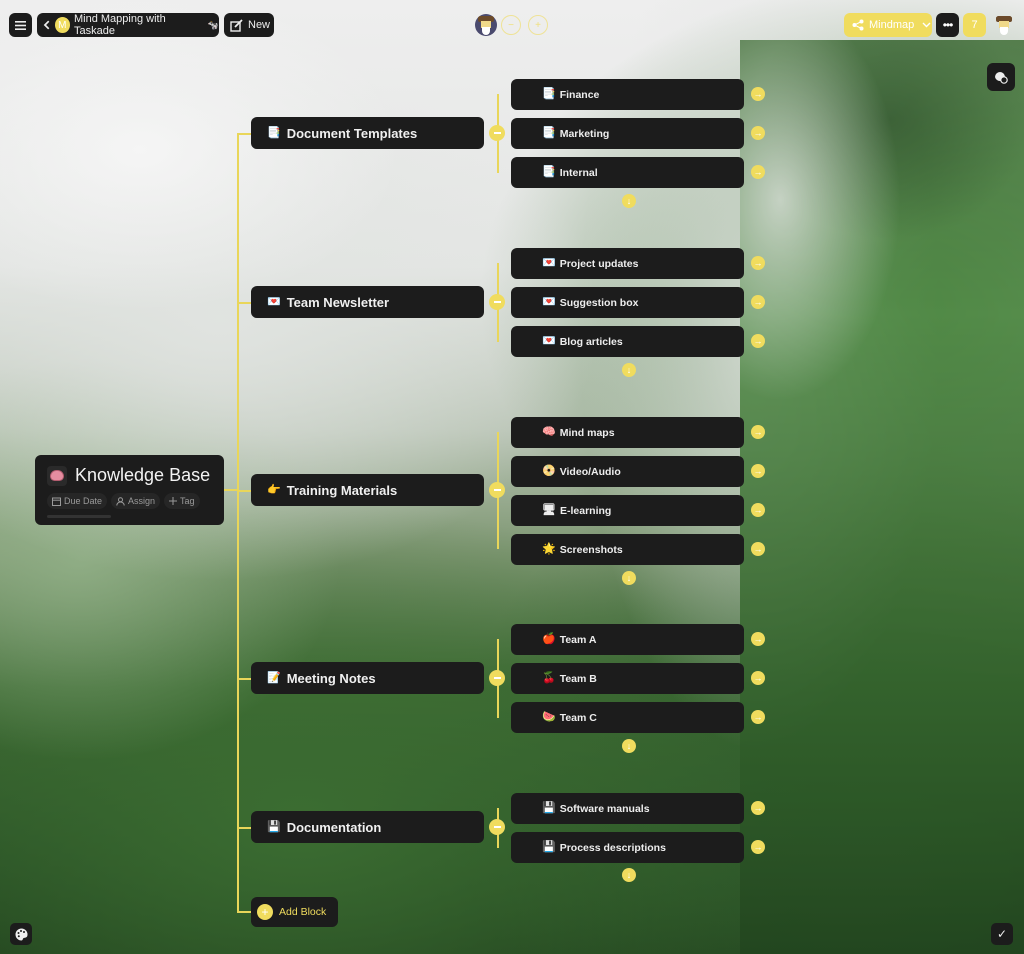 The height and width of the screenshot is (954, 1024). Describe the element at coordinates (585, 510) in the screenshot. I see `child-label: E-learning` at that location.